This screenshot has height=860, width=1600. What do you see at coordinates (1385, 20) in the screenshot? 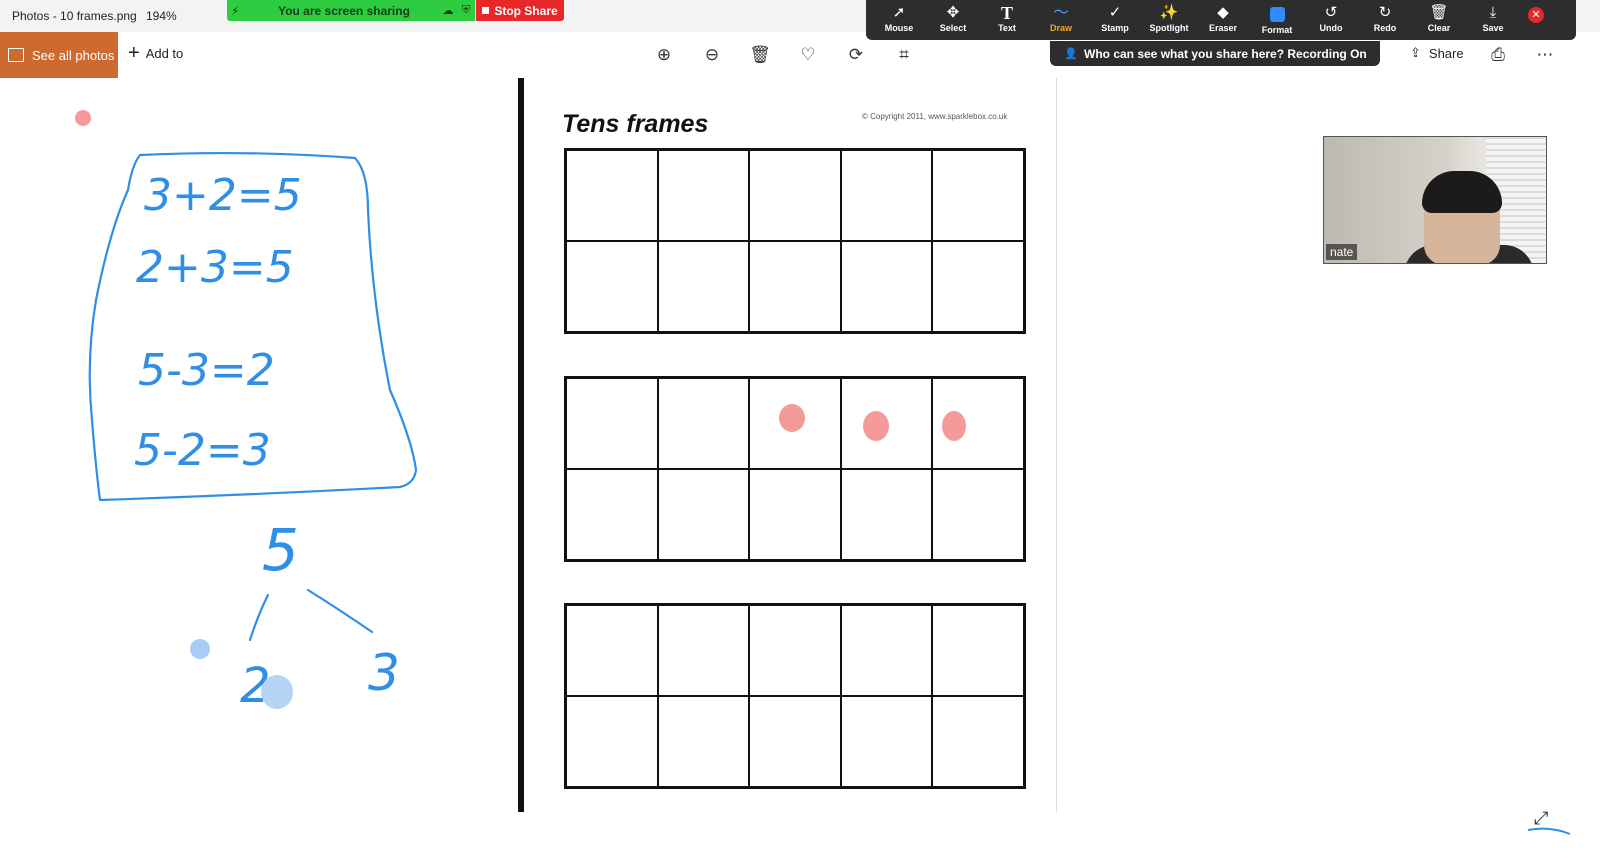
I see `tool-redo: ↻ Redo` at bounding box center [1385, 20].